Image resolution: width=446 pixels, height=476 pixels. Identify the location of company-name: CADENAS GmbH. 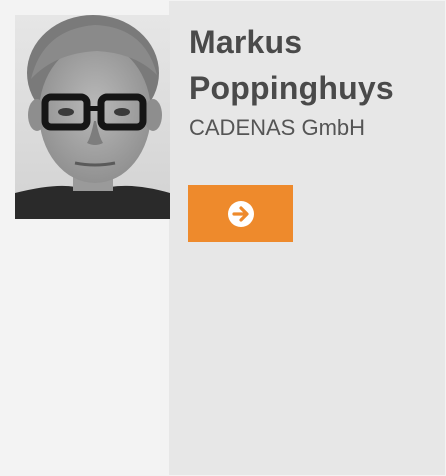
(277, 127).